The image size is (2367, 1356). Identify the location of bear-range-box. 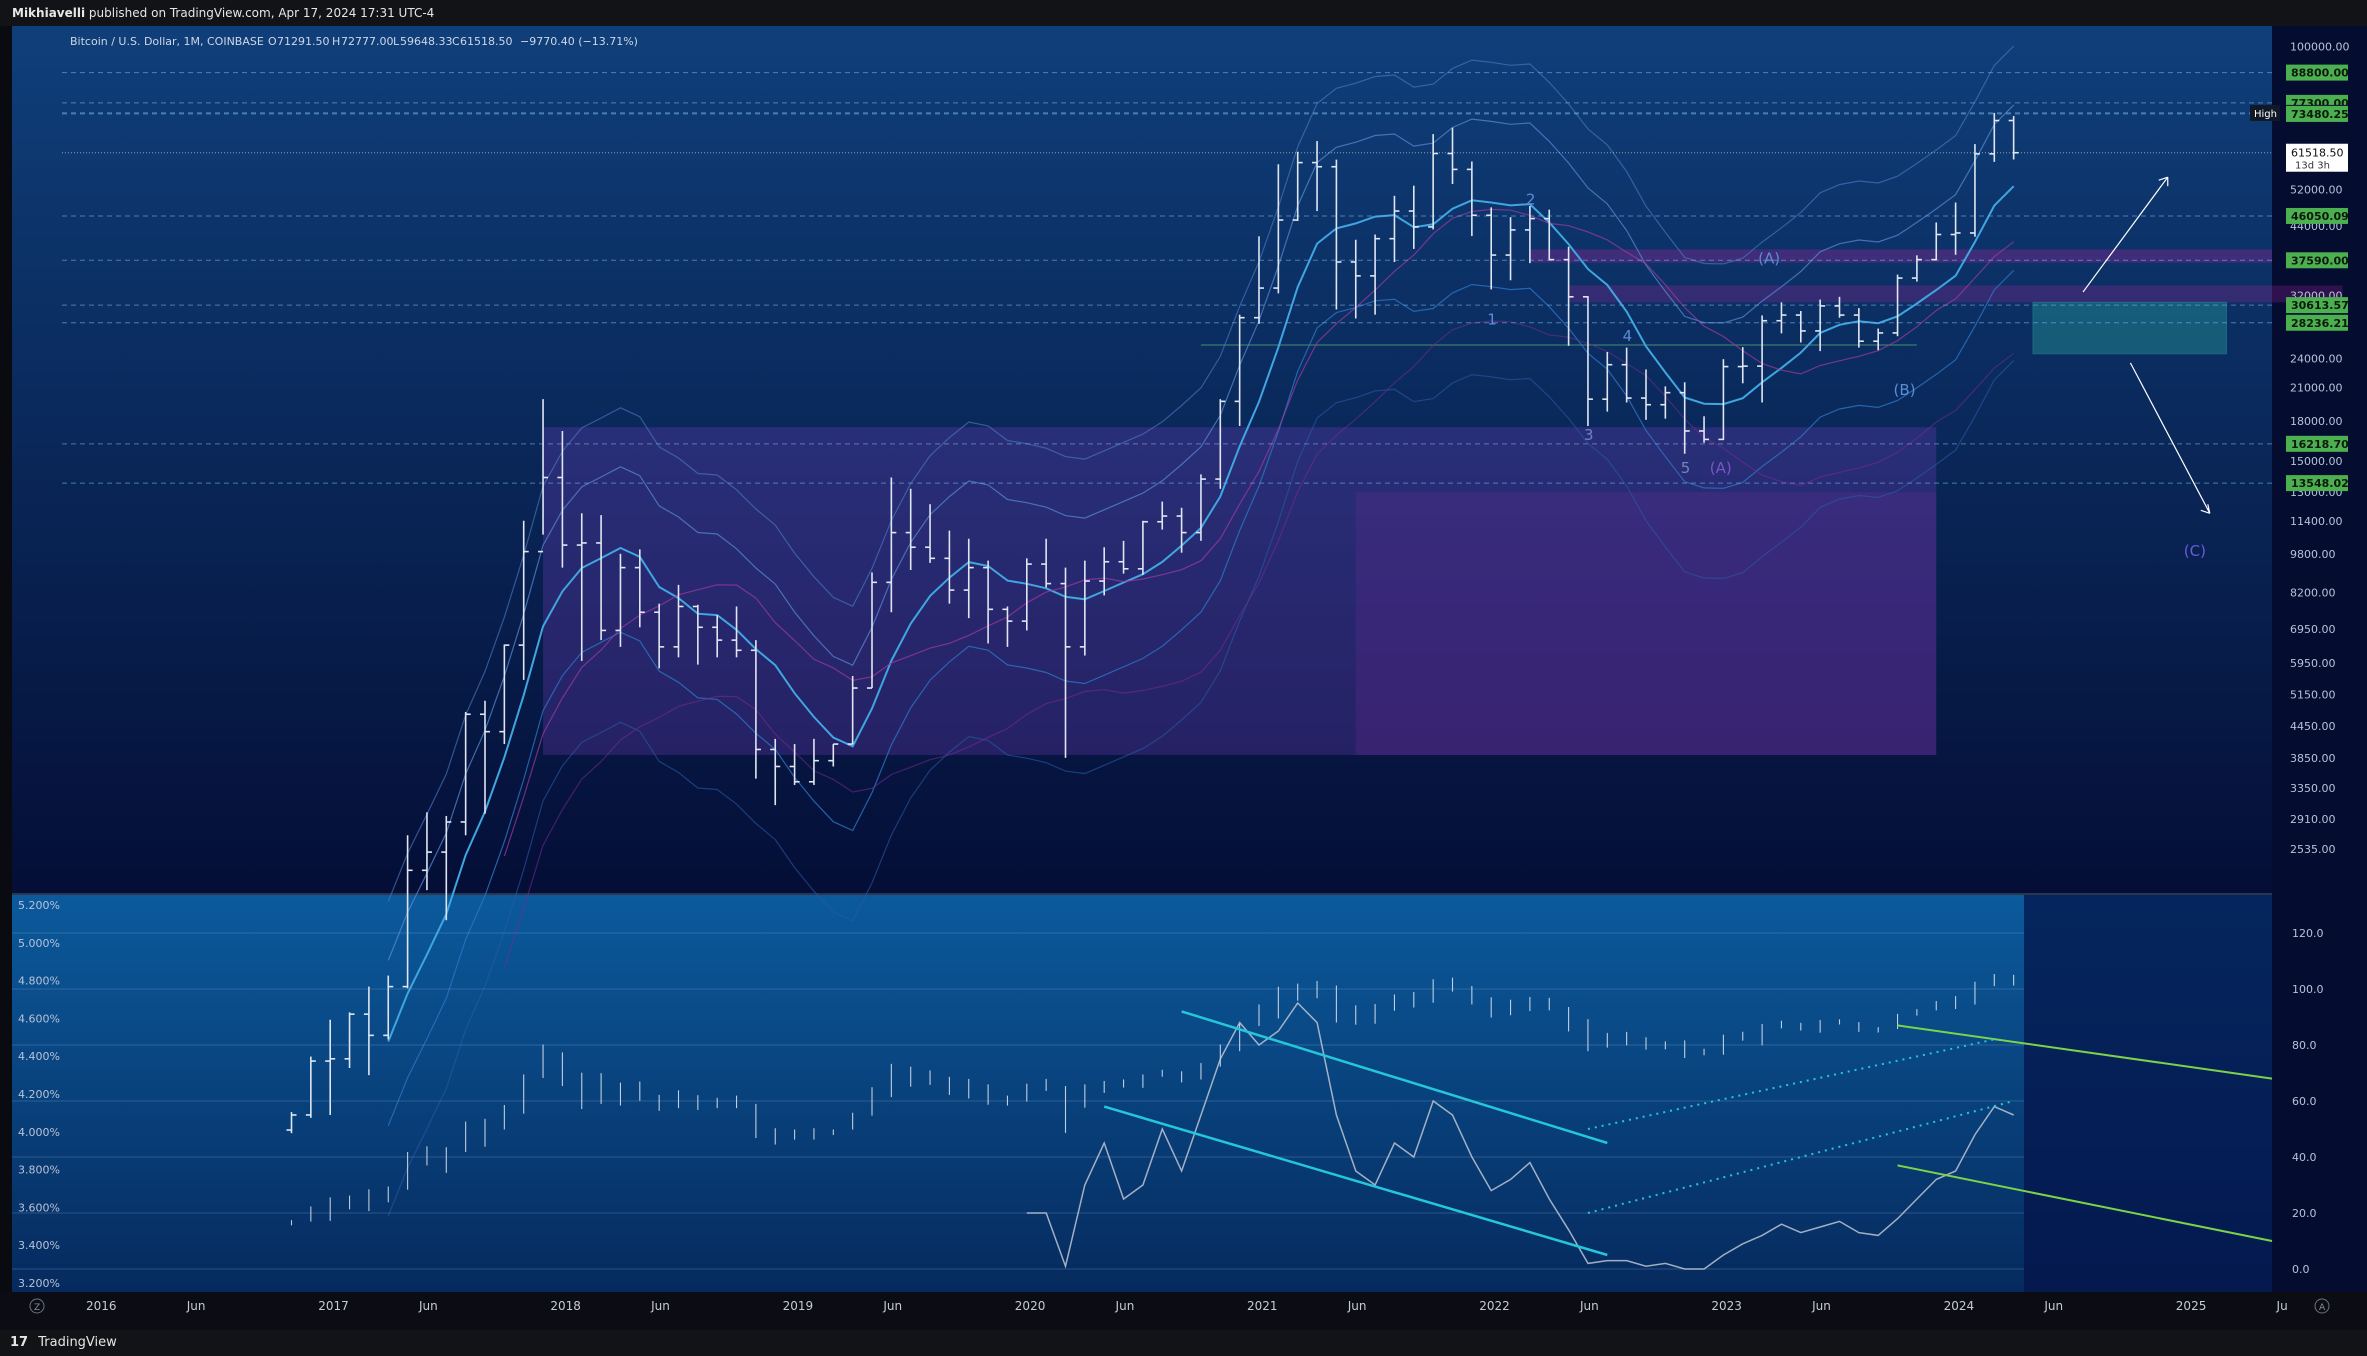
(1646, 623).